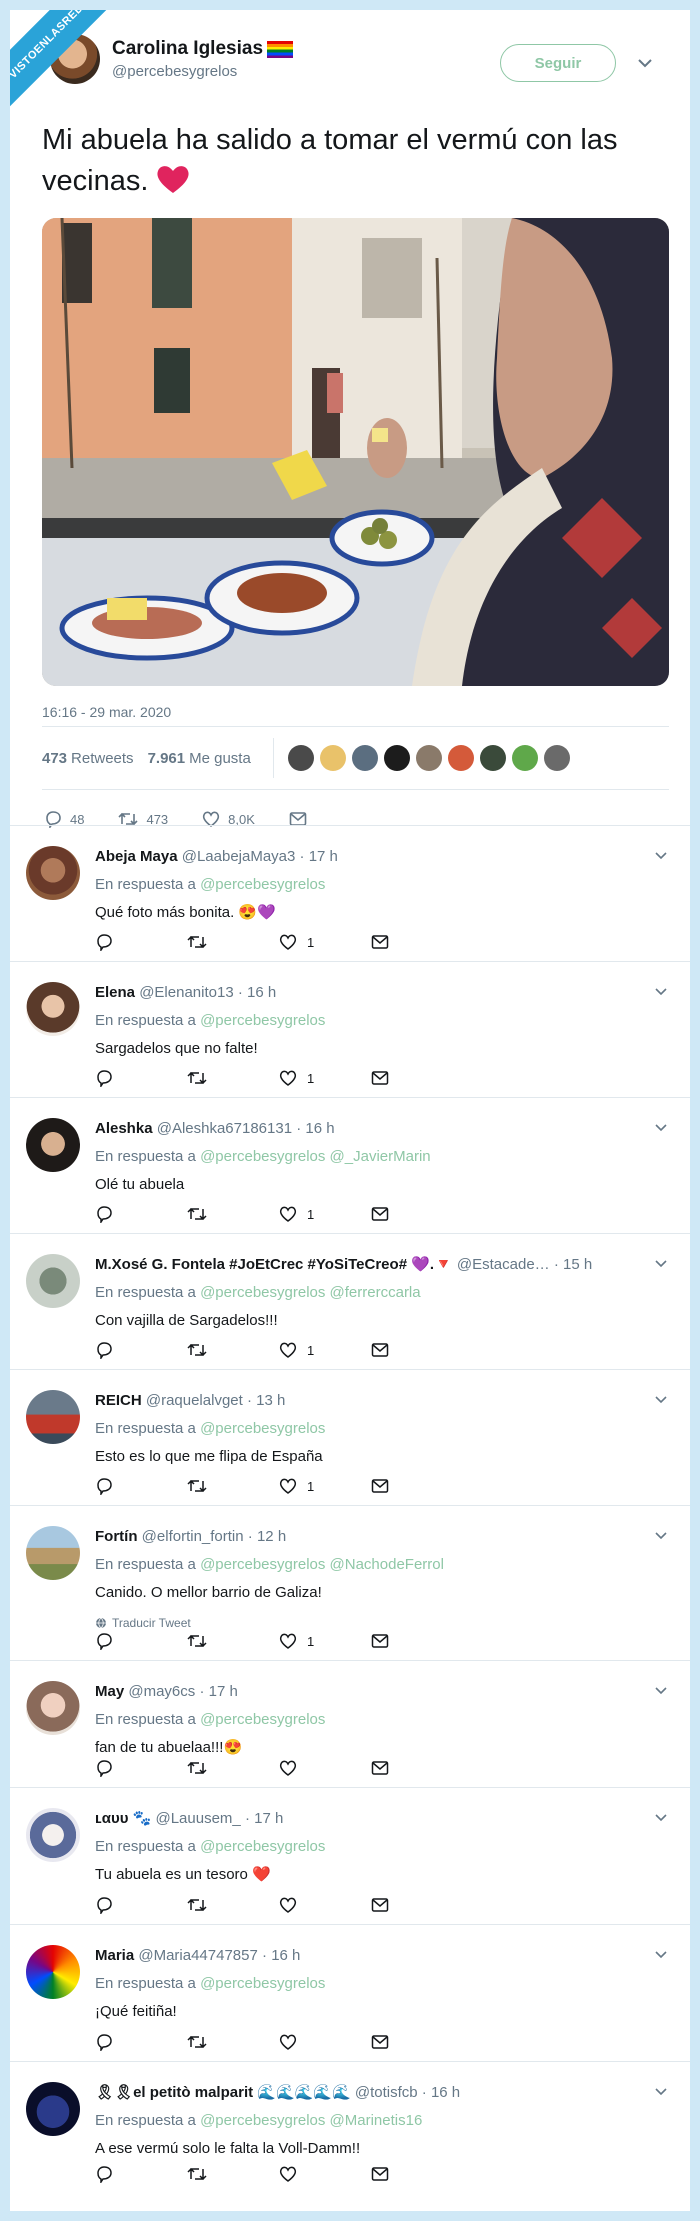 This screenshot has height=2221, width=700. What do you see at coordinates (558, 63) in the screenshot?
I see `follow-button: Seguir` at bounding box center [558, 63].